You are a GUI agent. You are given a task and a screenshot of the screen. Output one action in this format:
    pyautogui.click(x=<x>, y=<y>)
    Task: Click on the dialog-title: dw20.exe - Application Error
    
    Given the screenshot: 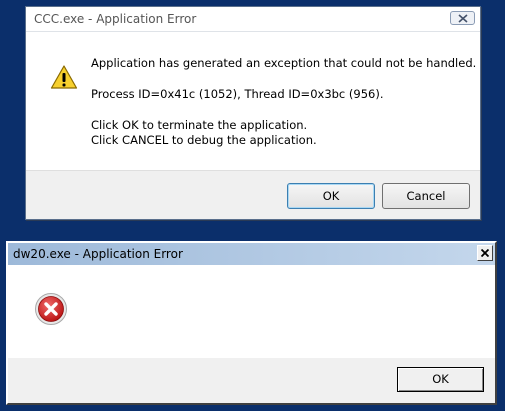 What is the action you would take?
    pyautogui.click(x=98, y=254)
    